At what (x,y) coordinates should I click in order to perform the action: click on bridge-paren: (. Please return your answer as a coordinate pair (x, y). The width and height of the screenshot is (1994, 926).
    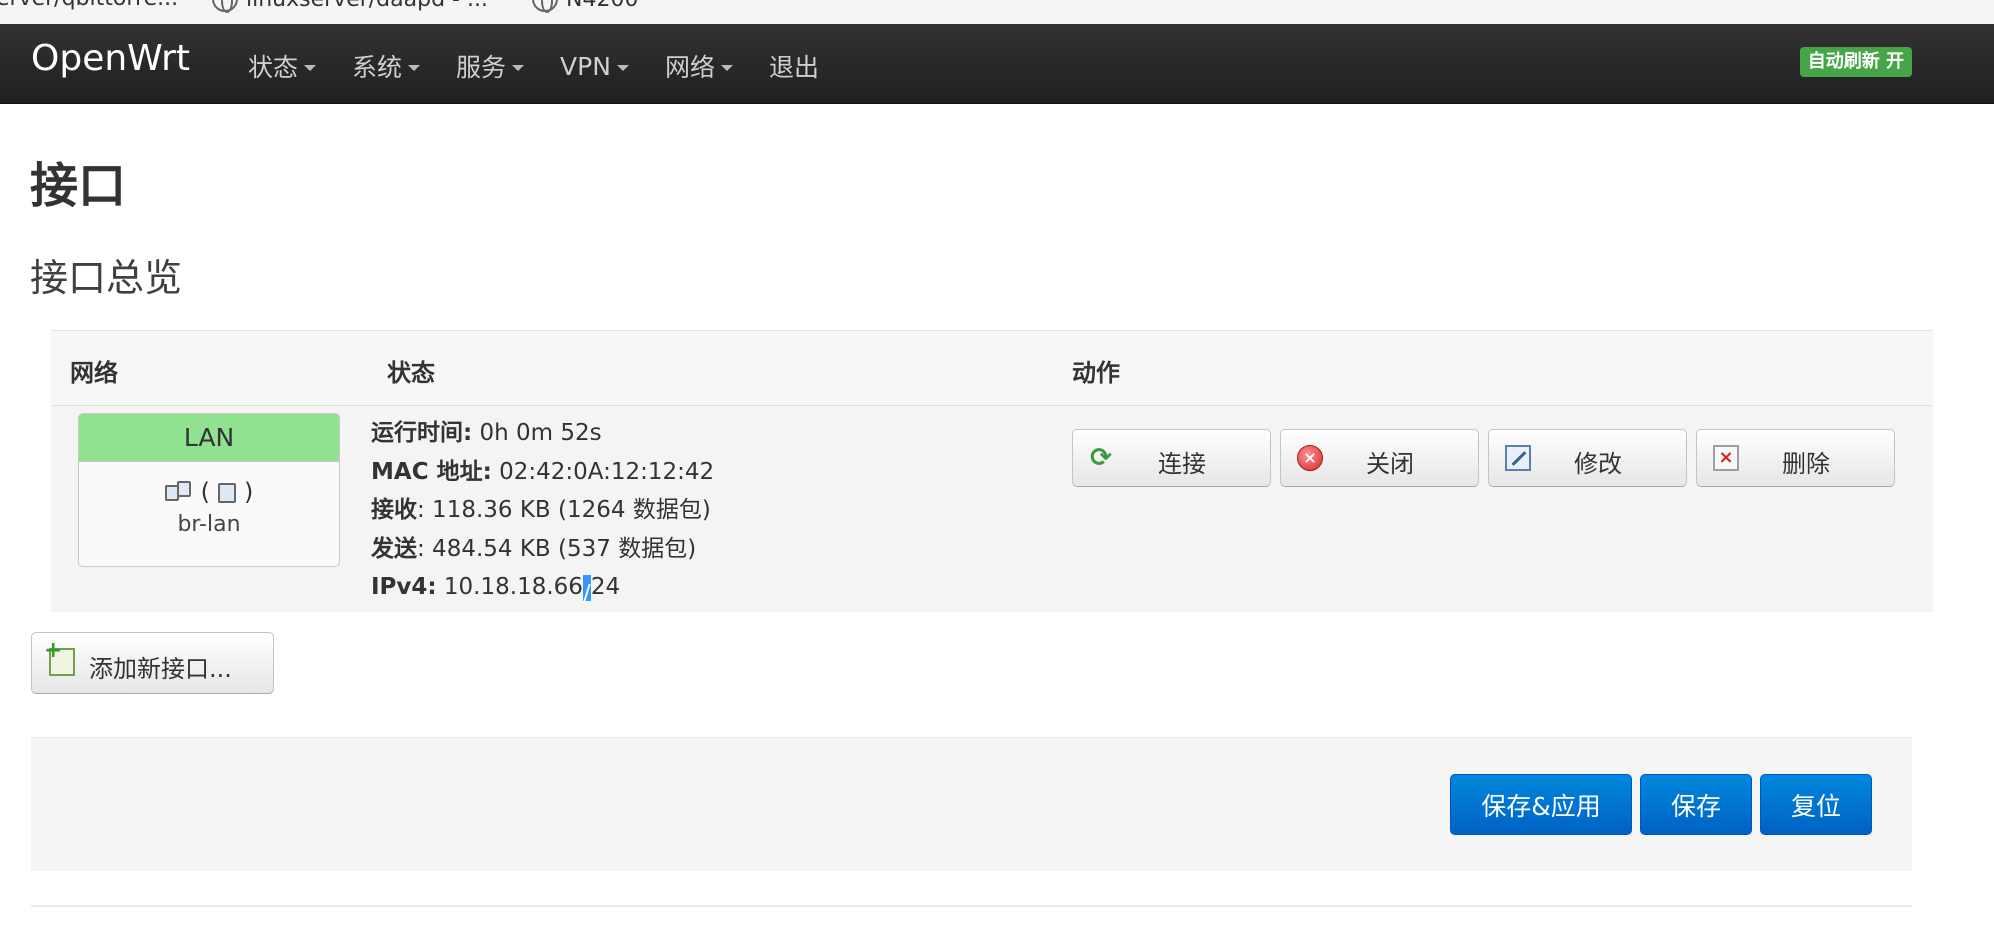
    Looking at the image, I should click on (205, 492).